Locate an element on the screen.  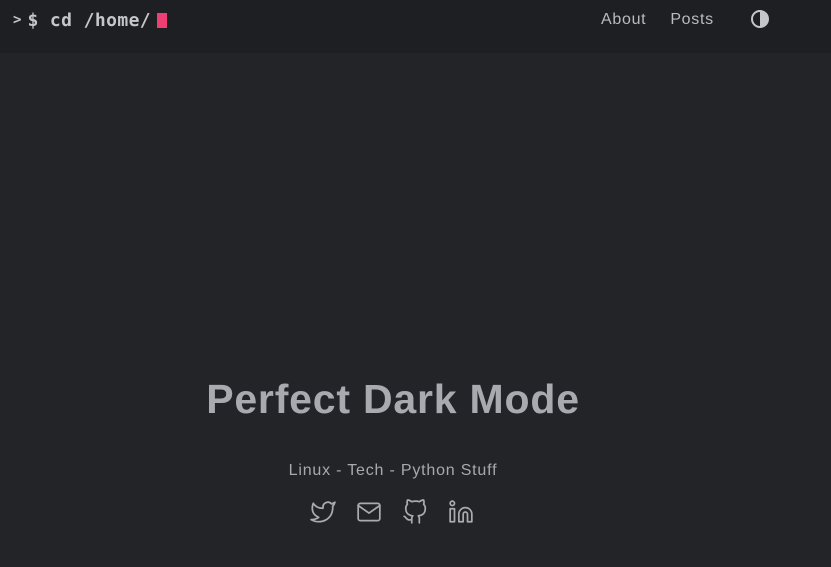
site-header: > $ cd /home/ About Posts is located at coordinates (415, 26).